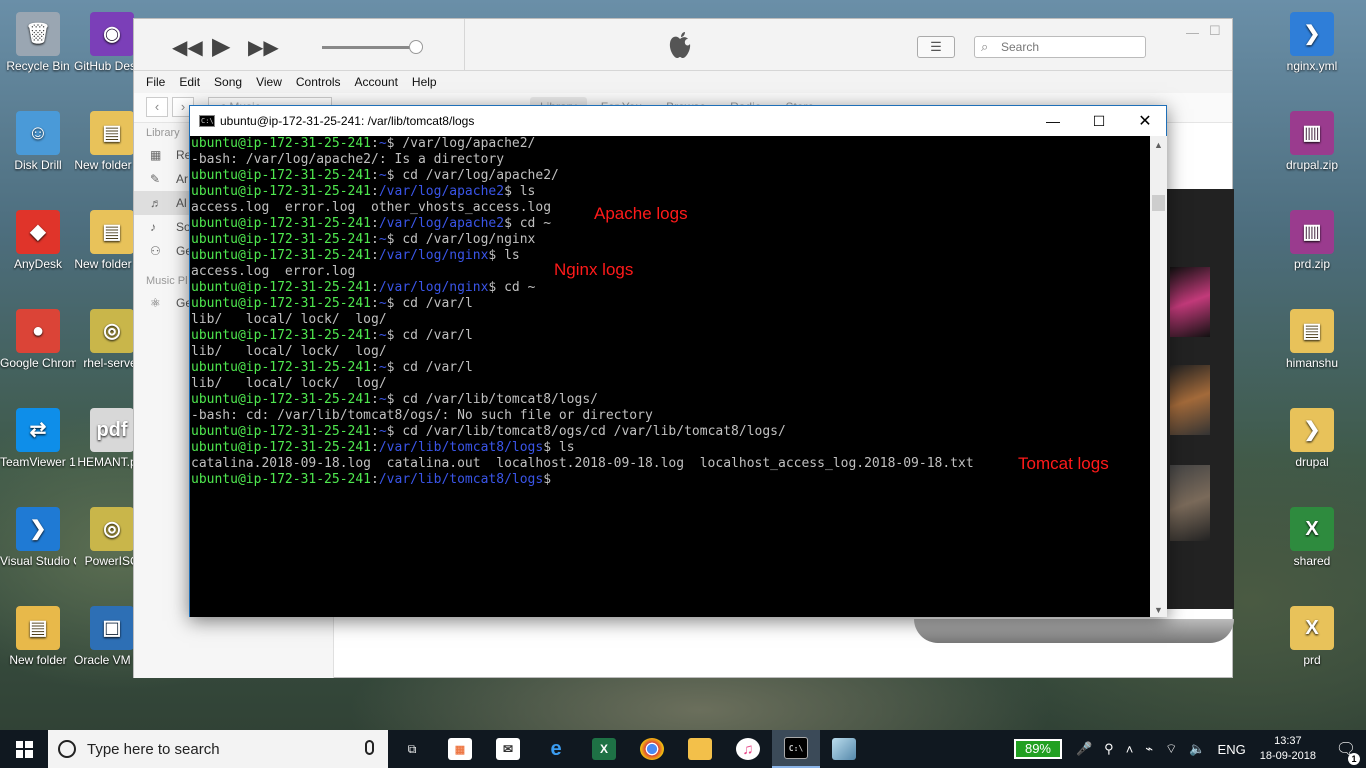  What do you see at coordinates (38, 331) in the screenshot?
I see `desktop-icon-image: ●` at bounding box center [38, 331].